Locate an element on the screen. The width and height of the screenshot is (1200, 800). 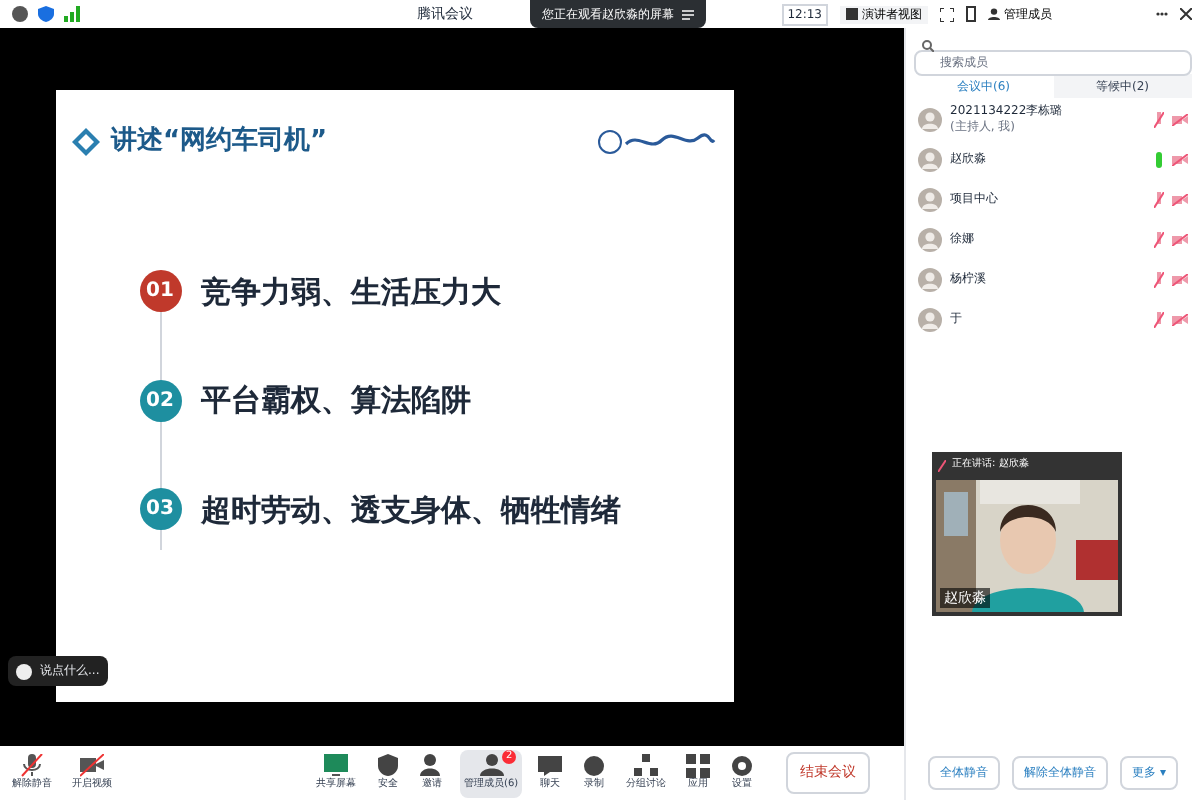
search-icon is located at coordinates (928, 45).